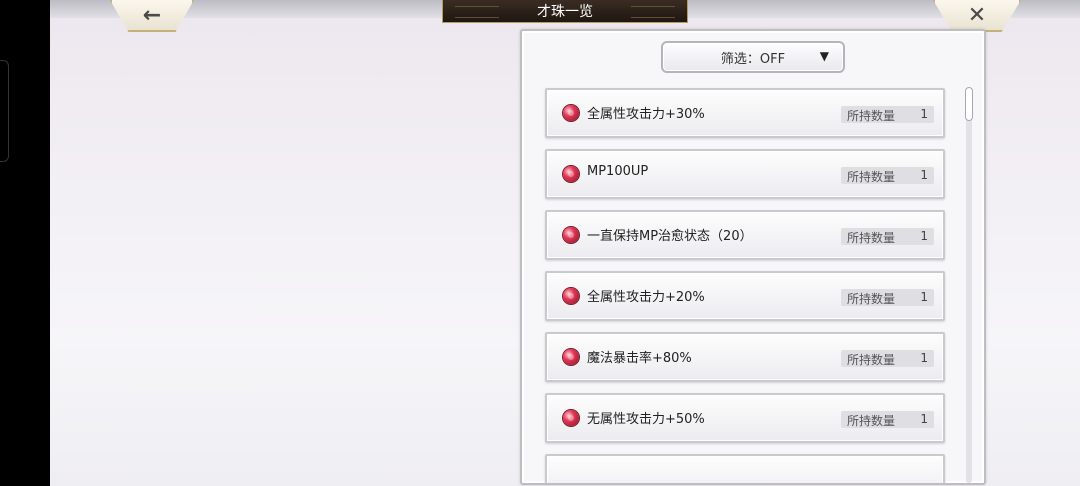 This screenshot has width=1080, height=486. I want to click on item-name: 无属性攻击力+50%, so click(646, 419).